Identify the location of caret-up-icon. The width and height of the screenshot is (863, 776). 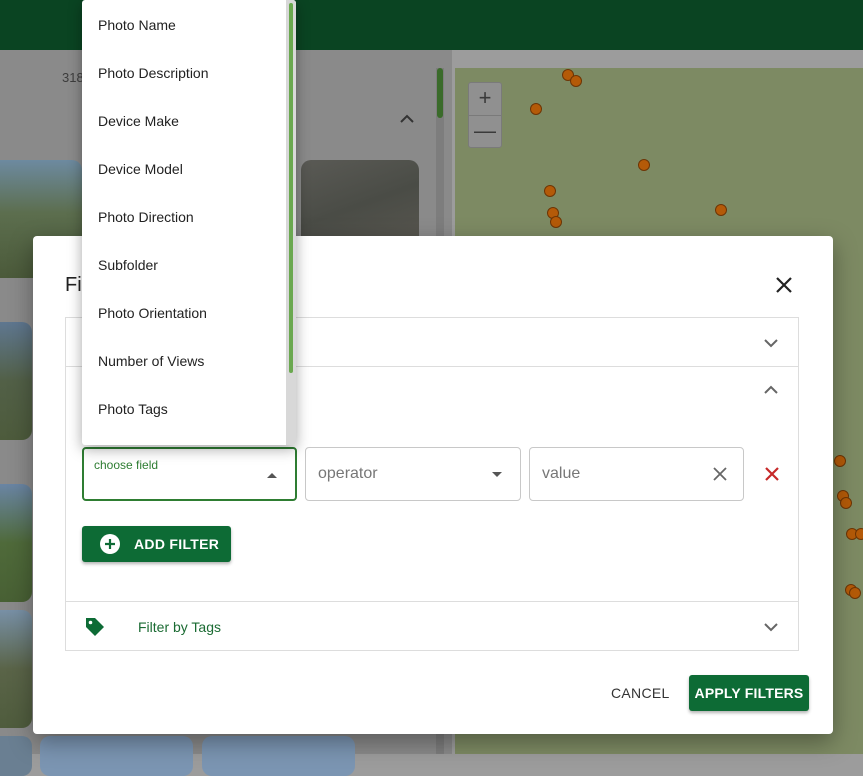
(272, 475).